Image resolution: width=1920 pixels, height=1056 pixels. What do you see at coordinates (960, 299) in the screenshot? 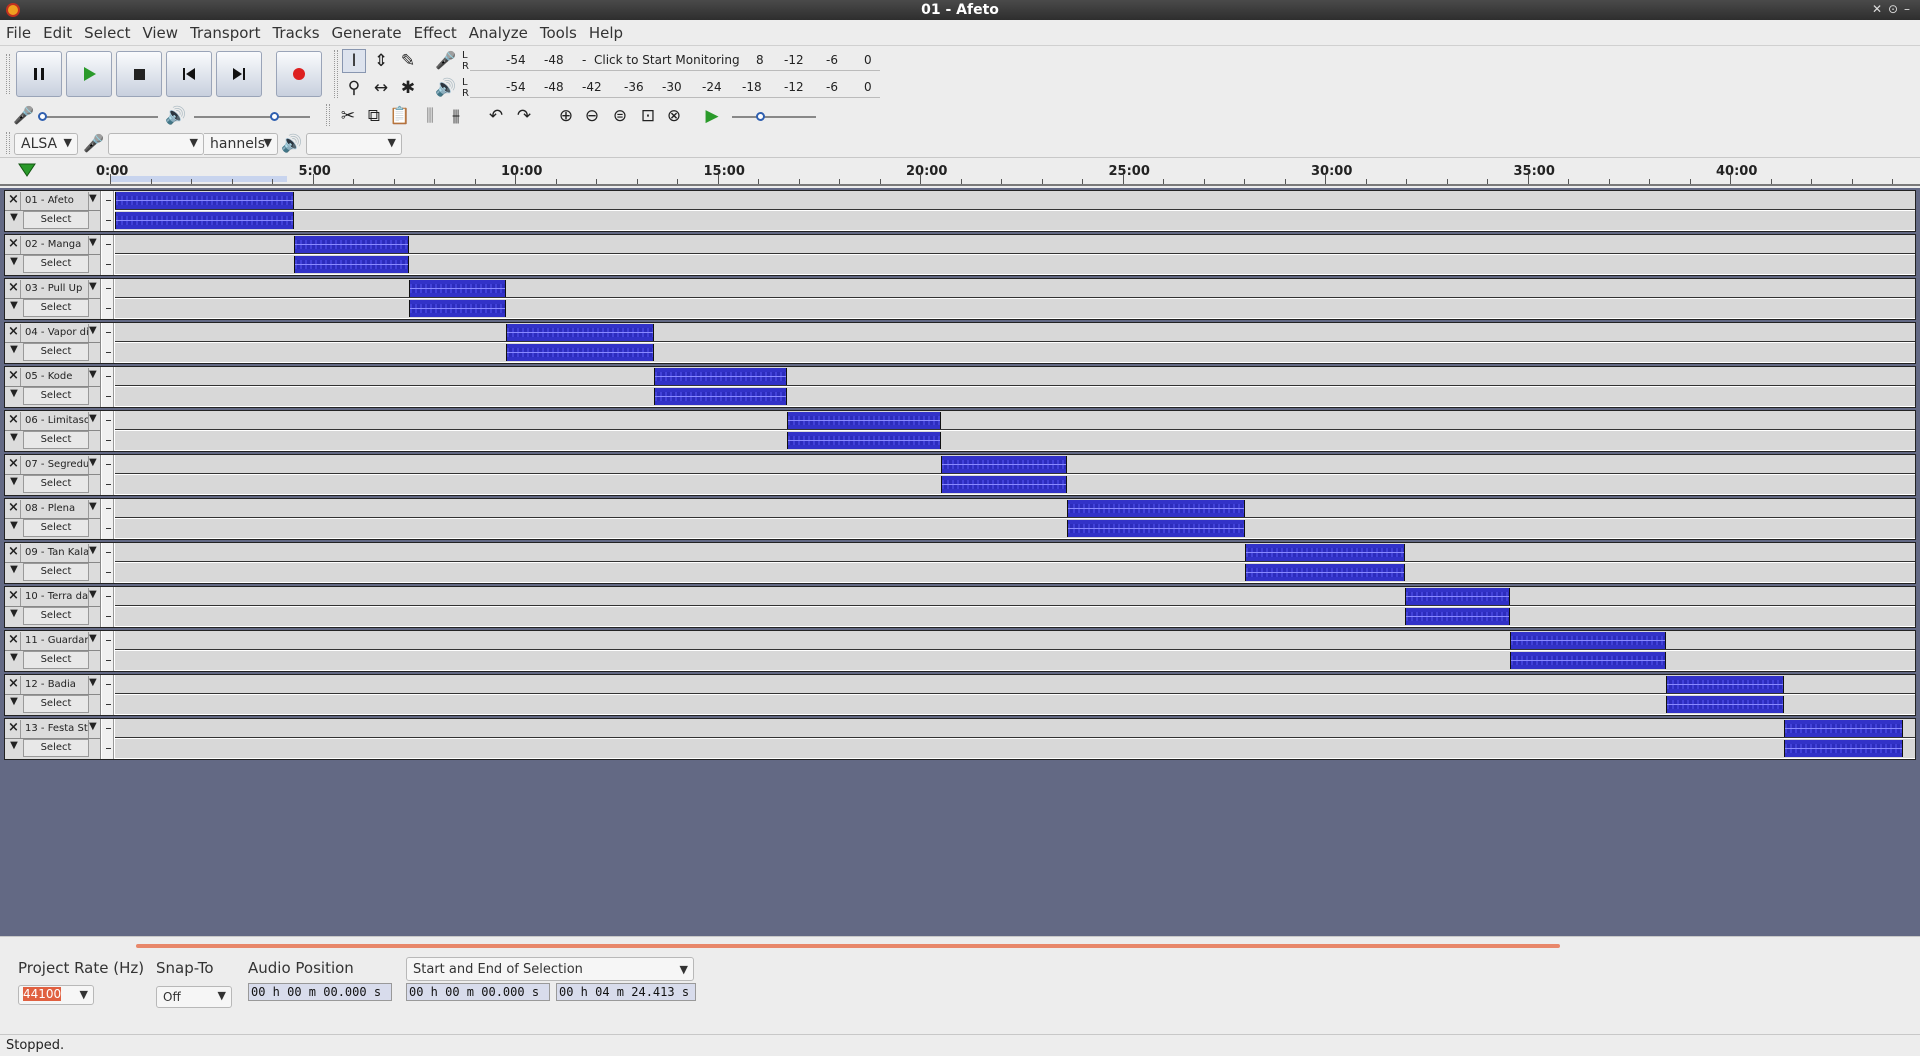
I see `audio-track: × 03 - Pull Up ▼ ▼ Select` at bounding box center [960, 299].